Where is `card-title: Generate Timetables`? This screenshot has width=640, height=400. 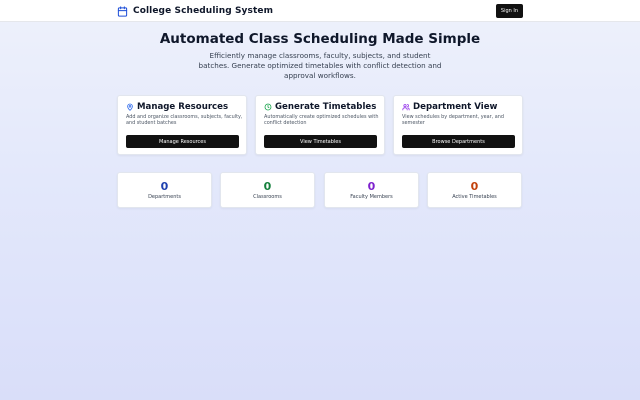
card-title: Generate Timetables is located at coordinates (326, 107).